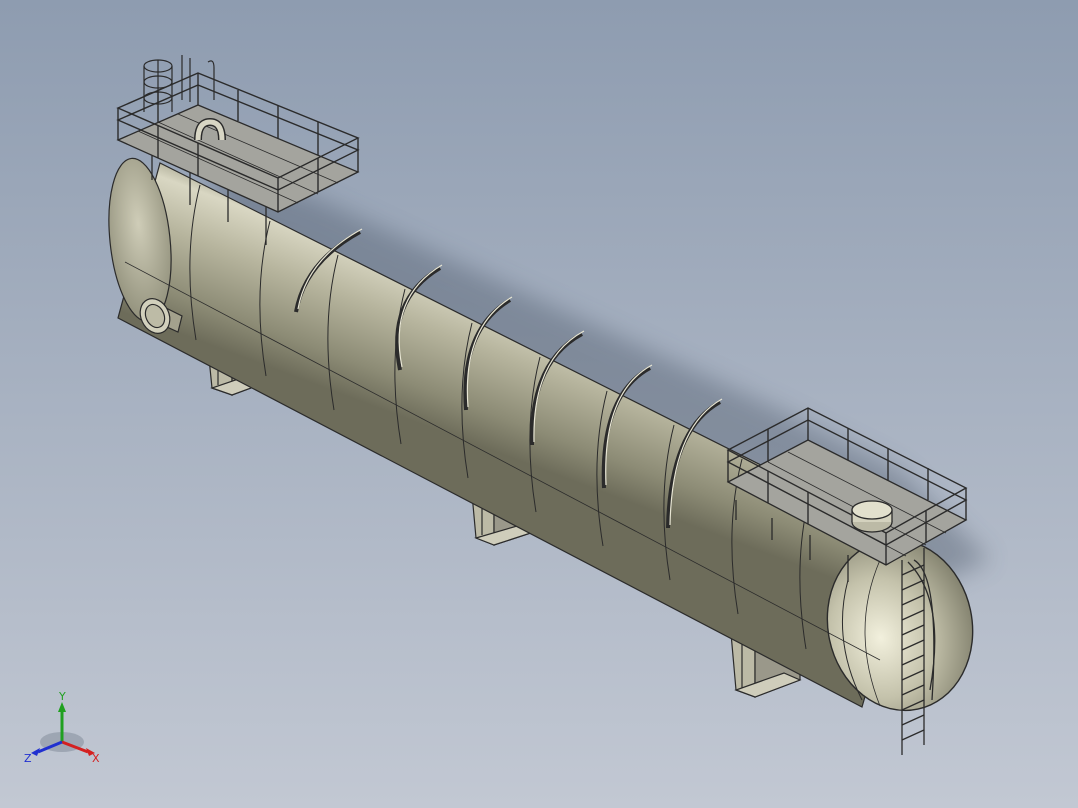 The width and height of the screenshot is (1078, 808). Describe the element at coordinates (62, 707) in the screenshot. I see `triad-y-arrow` at that location.